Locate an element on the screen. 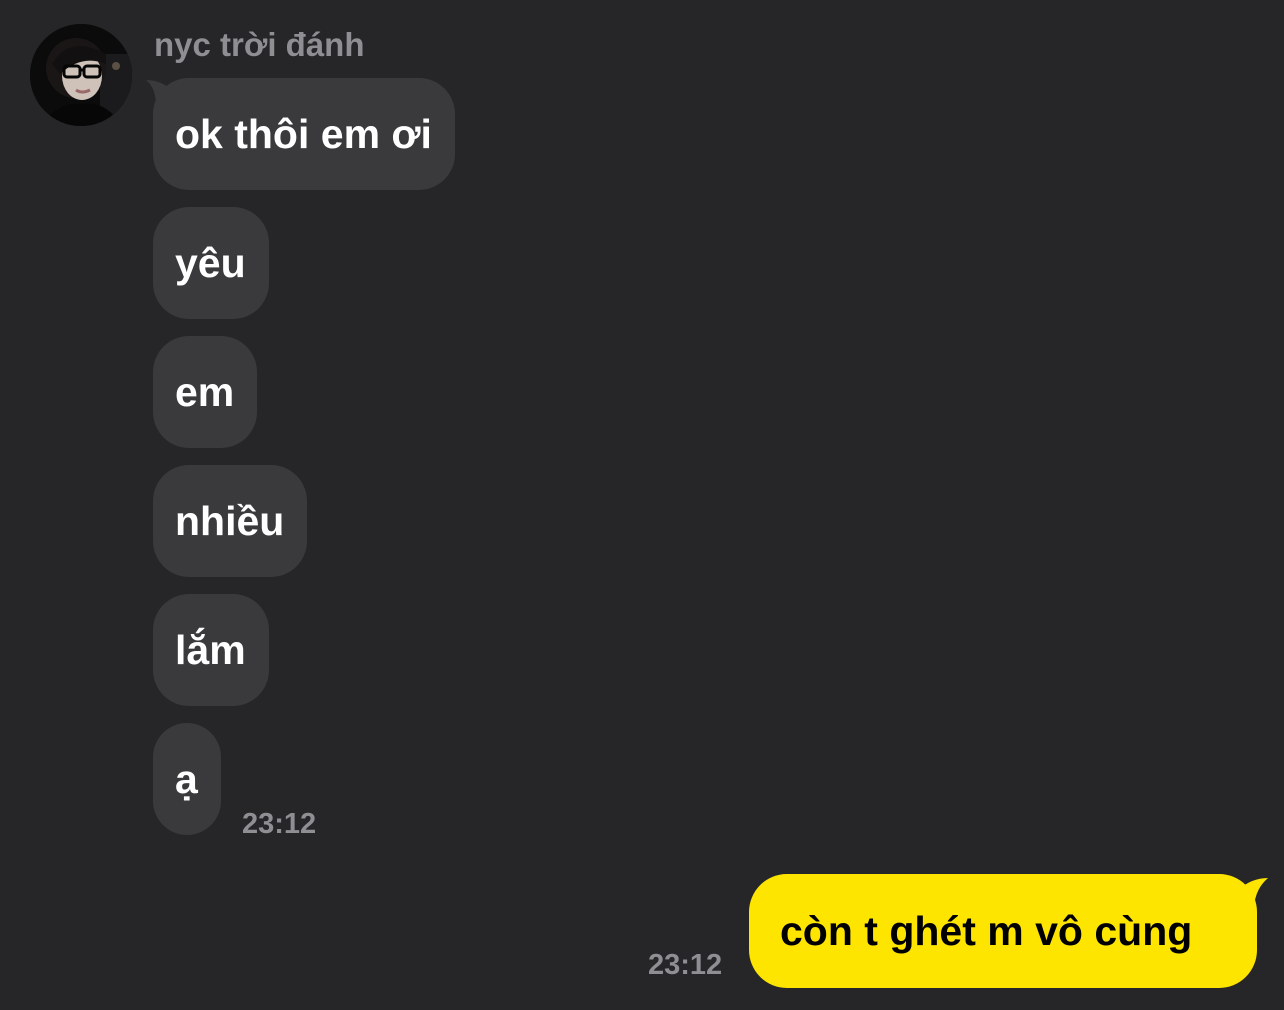 This screenshot has height=1010, width=1284. avatar-photo is located at coordinates (81, 75).